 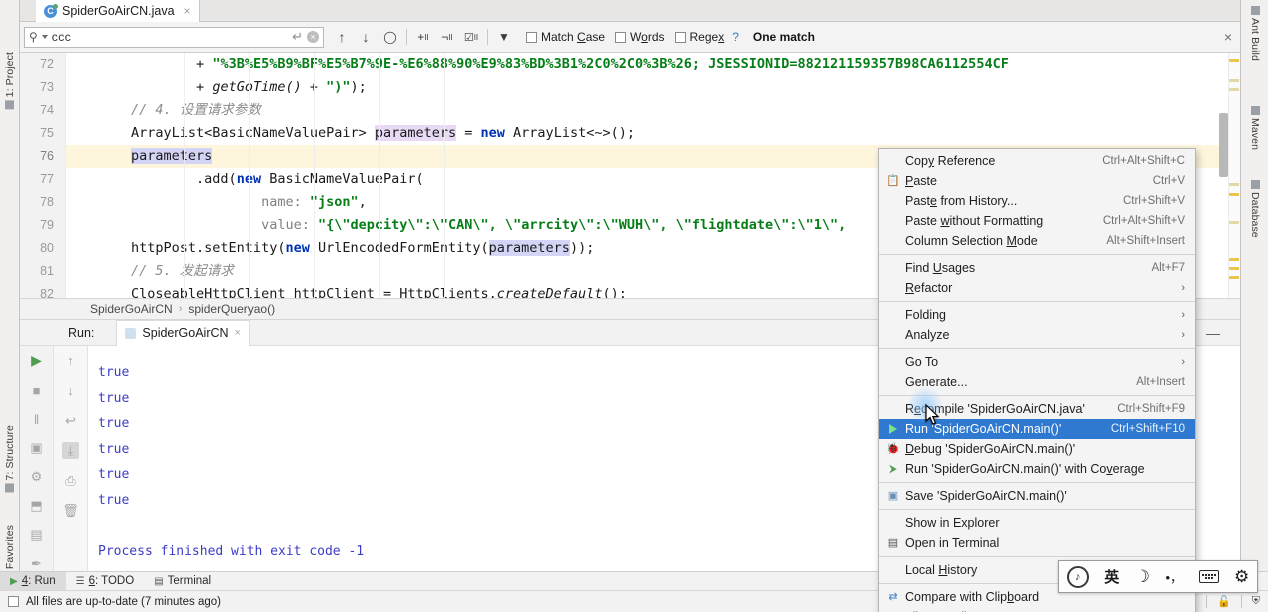 I want to click on menu-item-open-in-terminal: ▤ Open in Terminal, so click(x=1037, y=543).